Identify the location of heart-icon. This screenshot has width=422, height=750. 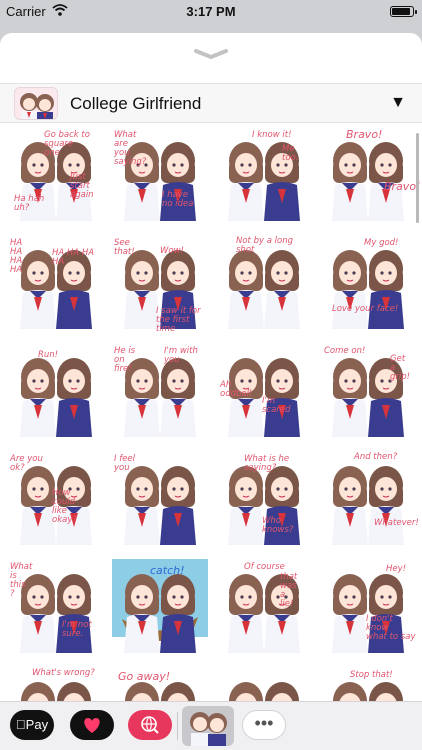
(92, 725).